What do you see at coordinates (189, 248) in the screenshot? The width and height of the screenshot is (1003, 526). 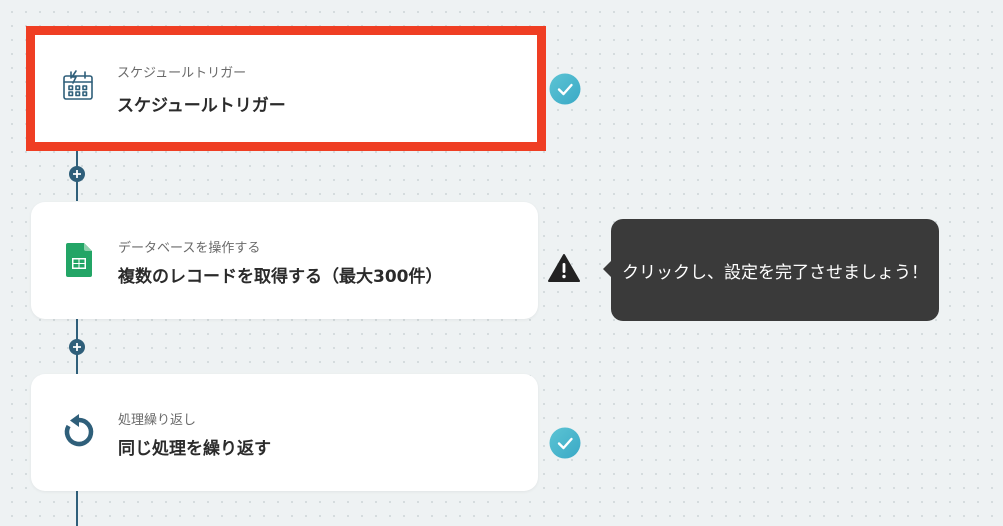 I see `step-category: データベースを操作する` at bounding box center [189, 248].